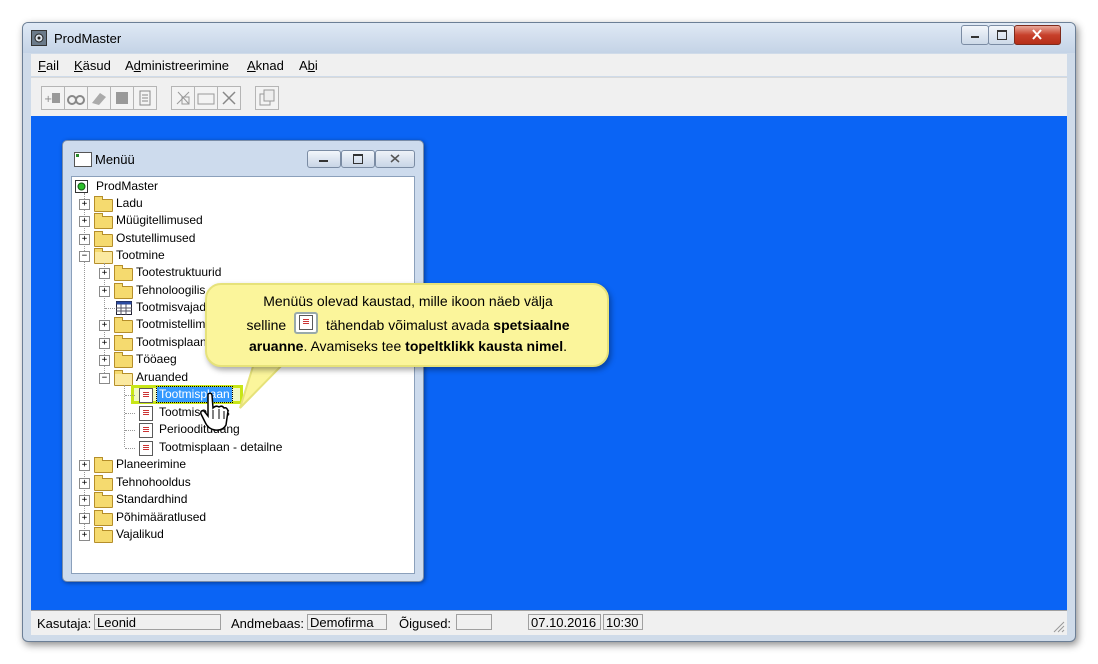  What do you see at coordinates (88, 38) in the screenshot?
I see `window-title: ProdMaster` at bounding box center [88, 38].